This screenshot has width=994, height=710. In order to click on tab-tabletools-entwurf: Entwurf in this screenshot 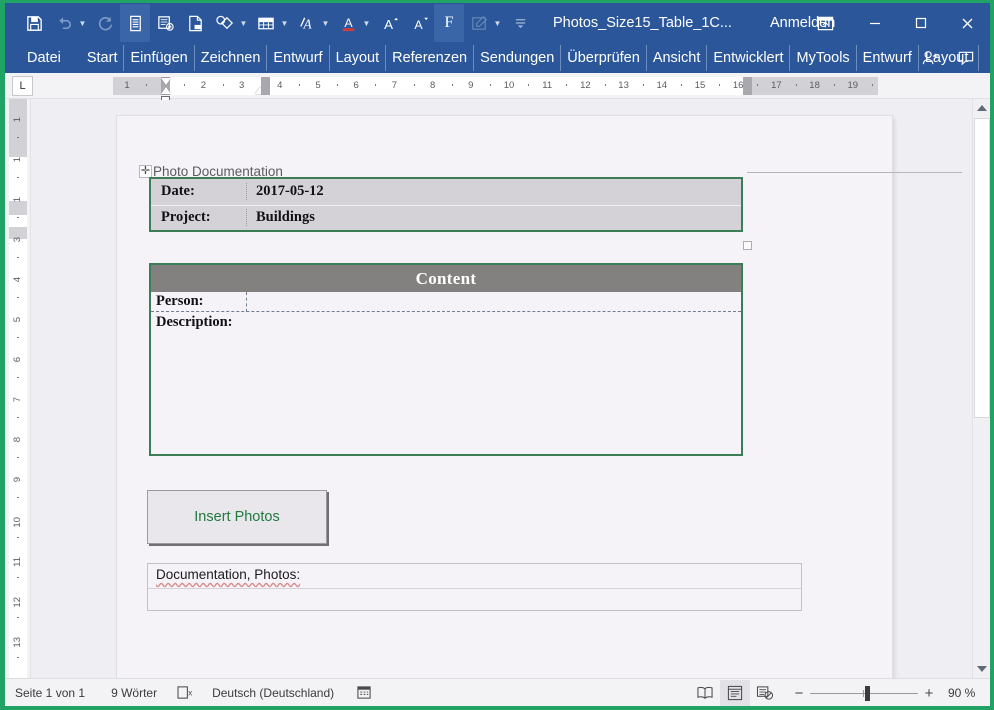, I will do `click(886, 58)`.